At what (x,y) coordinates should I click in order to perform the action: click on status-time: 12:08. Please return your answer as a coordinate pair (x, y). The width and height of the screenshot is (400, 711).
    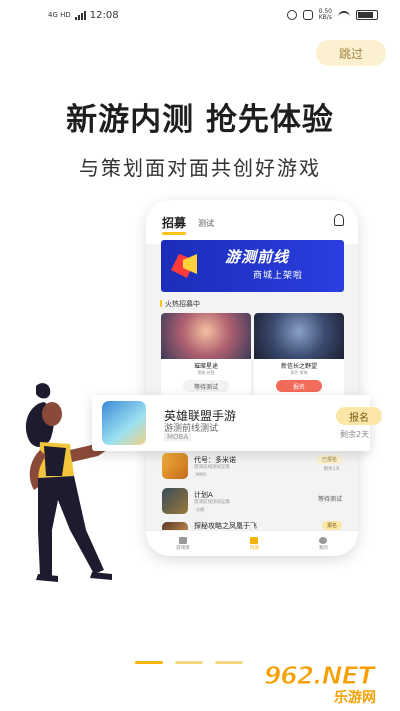
    Looking at the image, I should click on (104, 15).